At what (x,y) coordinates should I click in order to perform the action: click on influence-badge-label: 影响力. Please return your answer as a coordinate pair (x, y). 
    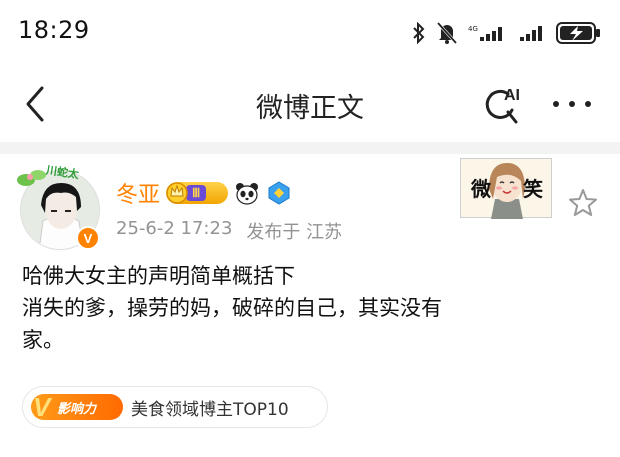
    Looking at the image, I should click on (77, 409).